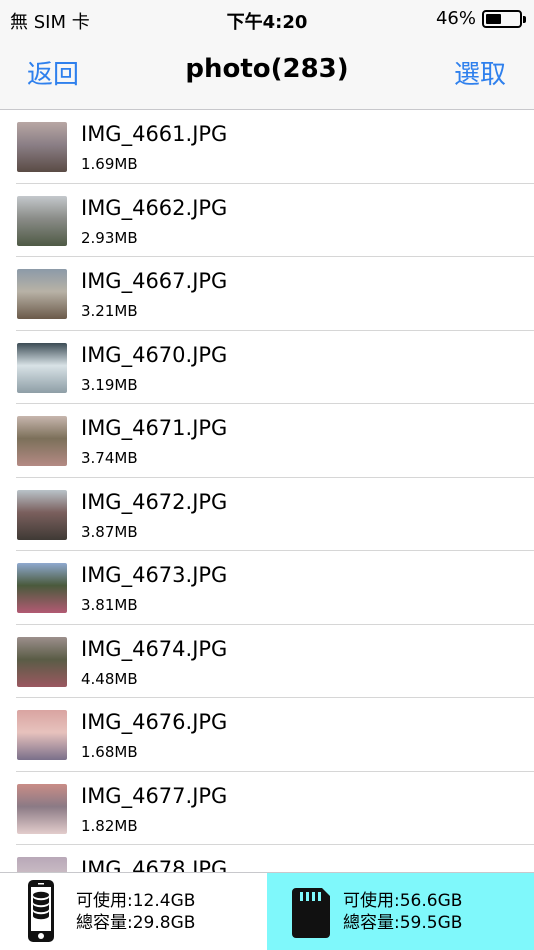  Describe the element at coordinates (109, 237) in the screenshot. I see `file-size: 2.93MB` at that location.